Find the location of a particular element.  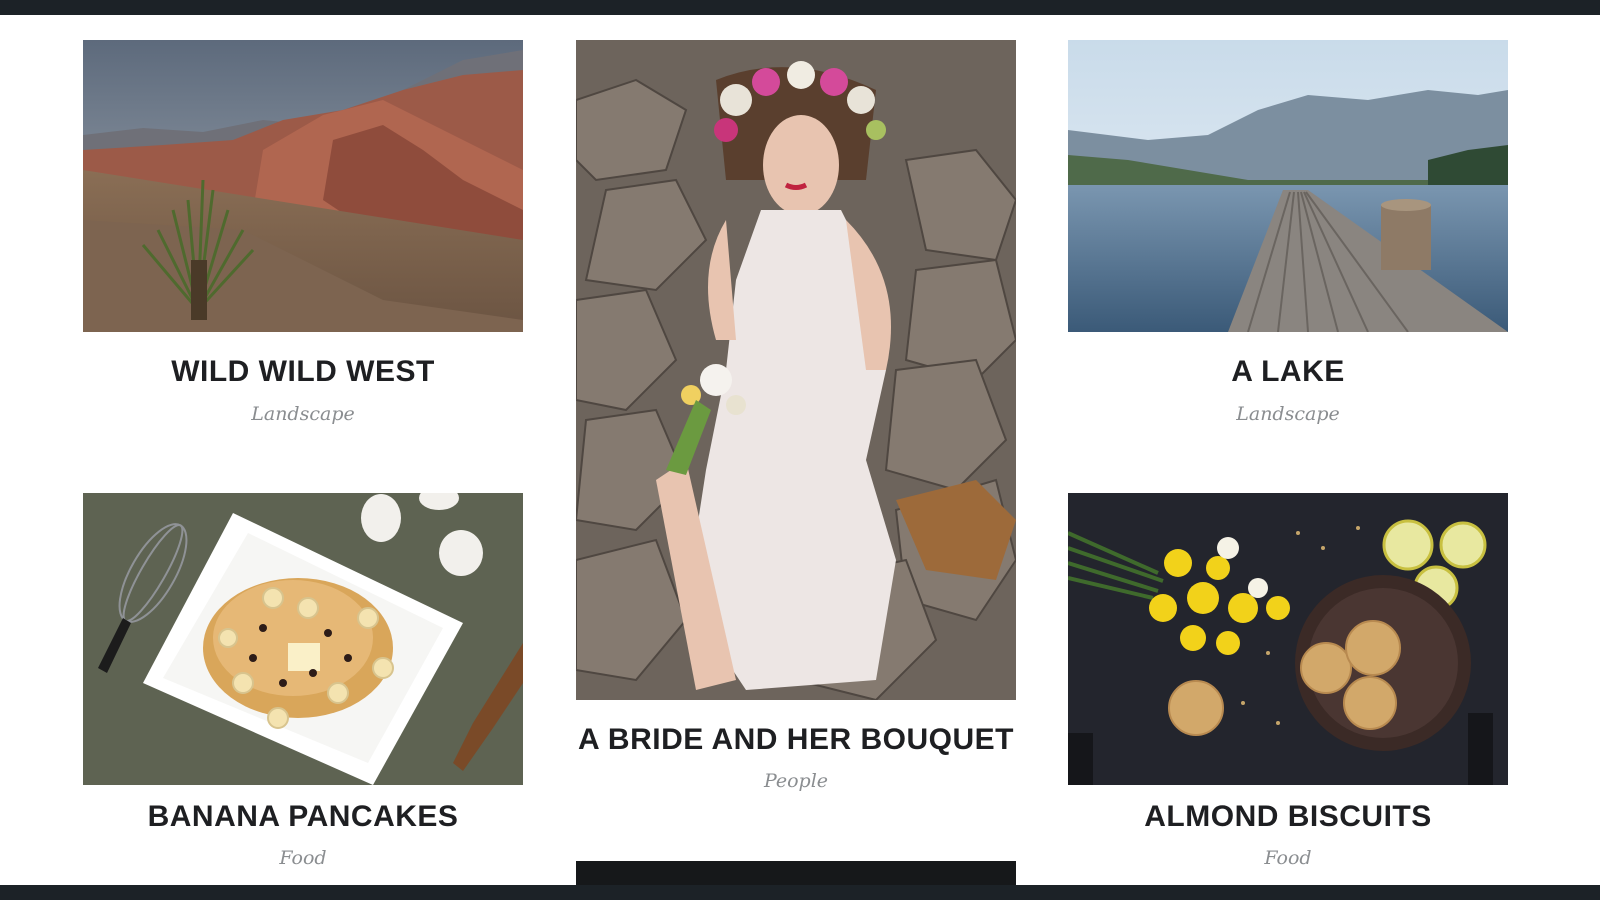

portfolio-card-wild-wild-west: WILD WILD WEST Landscape is located at coordinates (303, 240).